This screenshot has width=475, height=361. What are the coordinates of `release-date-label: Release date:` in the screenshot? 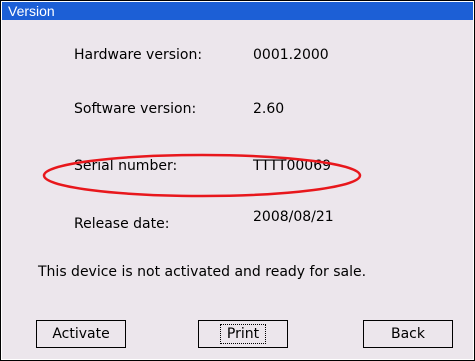 It's located at (122, 224).